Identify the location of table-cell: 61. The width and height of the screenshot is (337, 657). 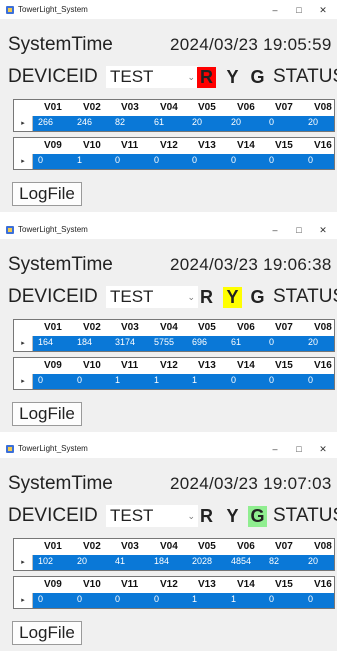
(159, 122).